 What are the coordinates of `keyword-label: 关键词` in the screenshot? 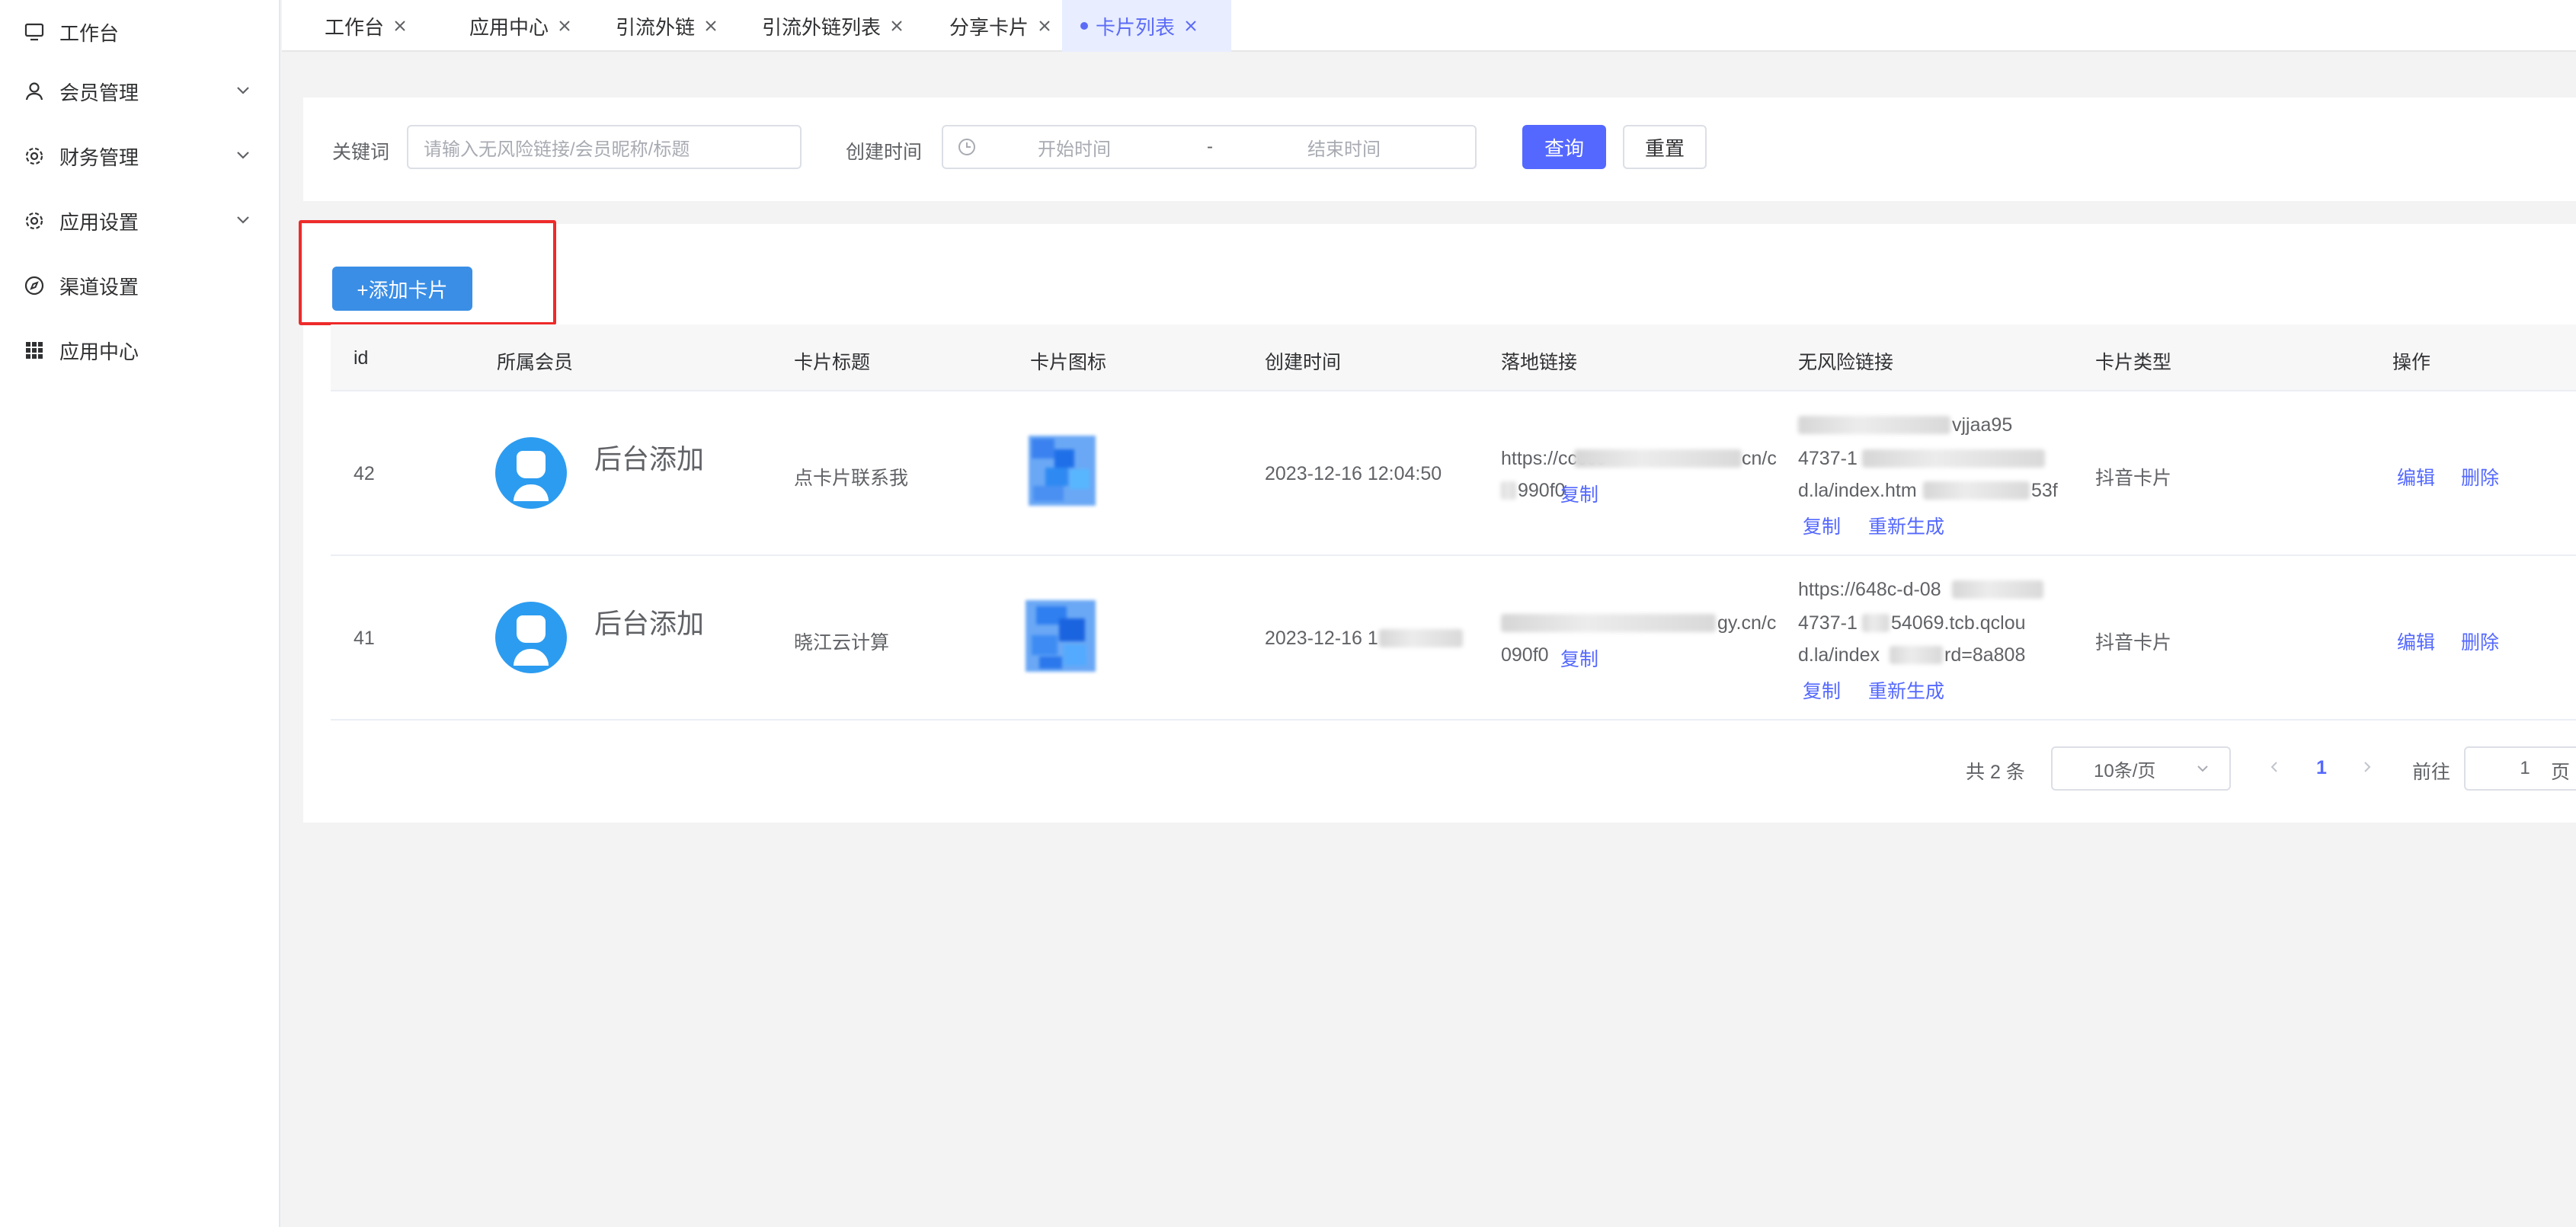 It's located at (361, 152).